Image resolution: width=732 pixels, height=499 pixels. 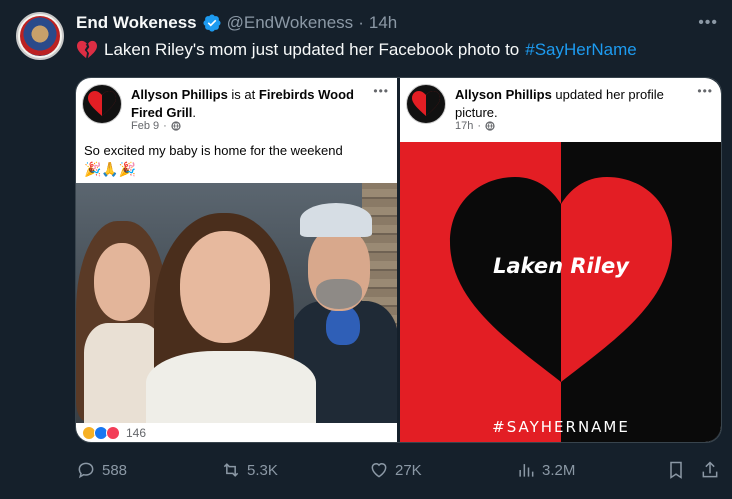 What do you see at coordinates (379, 470) in the screenshot?
I see `heart-outline-icon` at bounding box center [379, 470].